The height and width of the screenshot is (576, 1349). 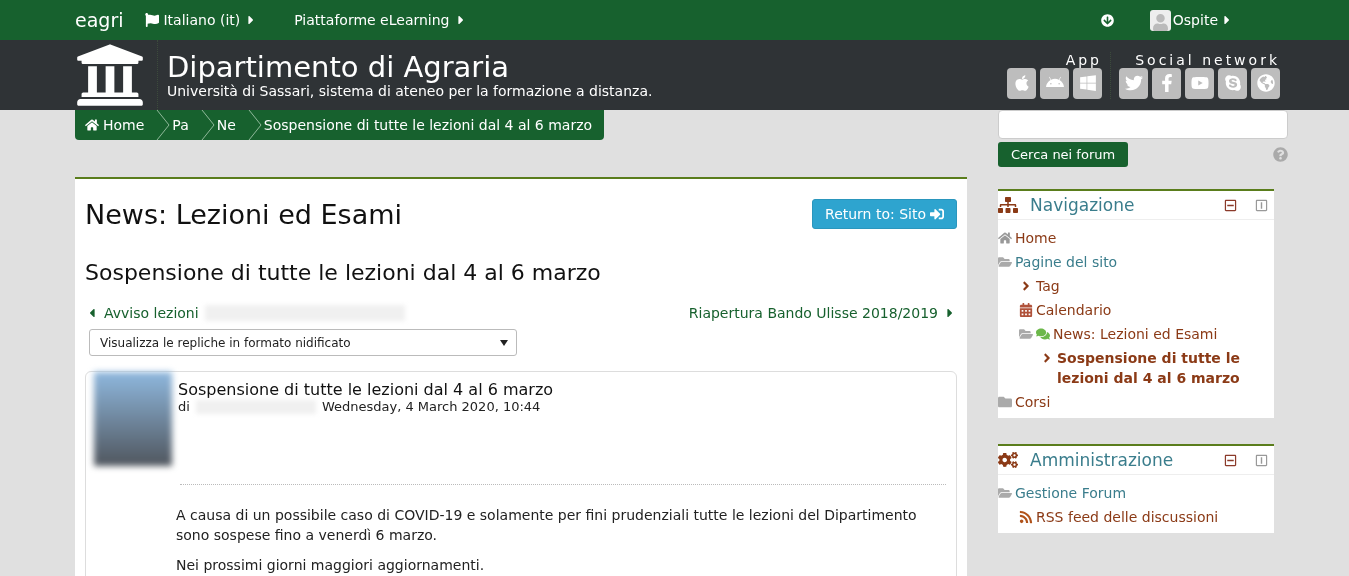 I want to click on breadcrumb-link: Sospensione di tutte le lezioni dal 4 al 6 marzo, so click(x=433, y=125).